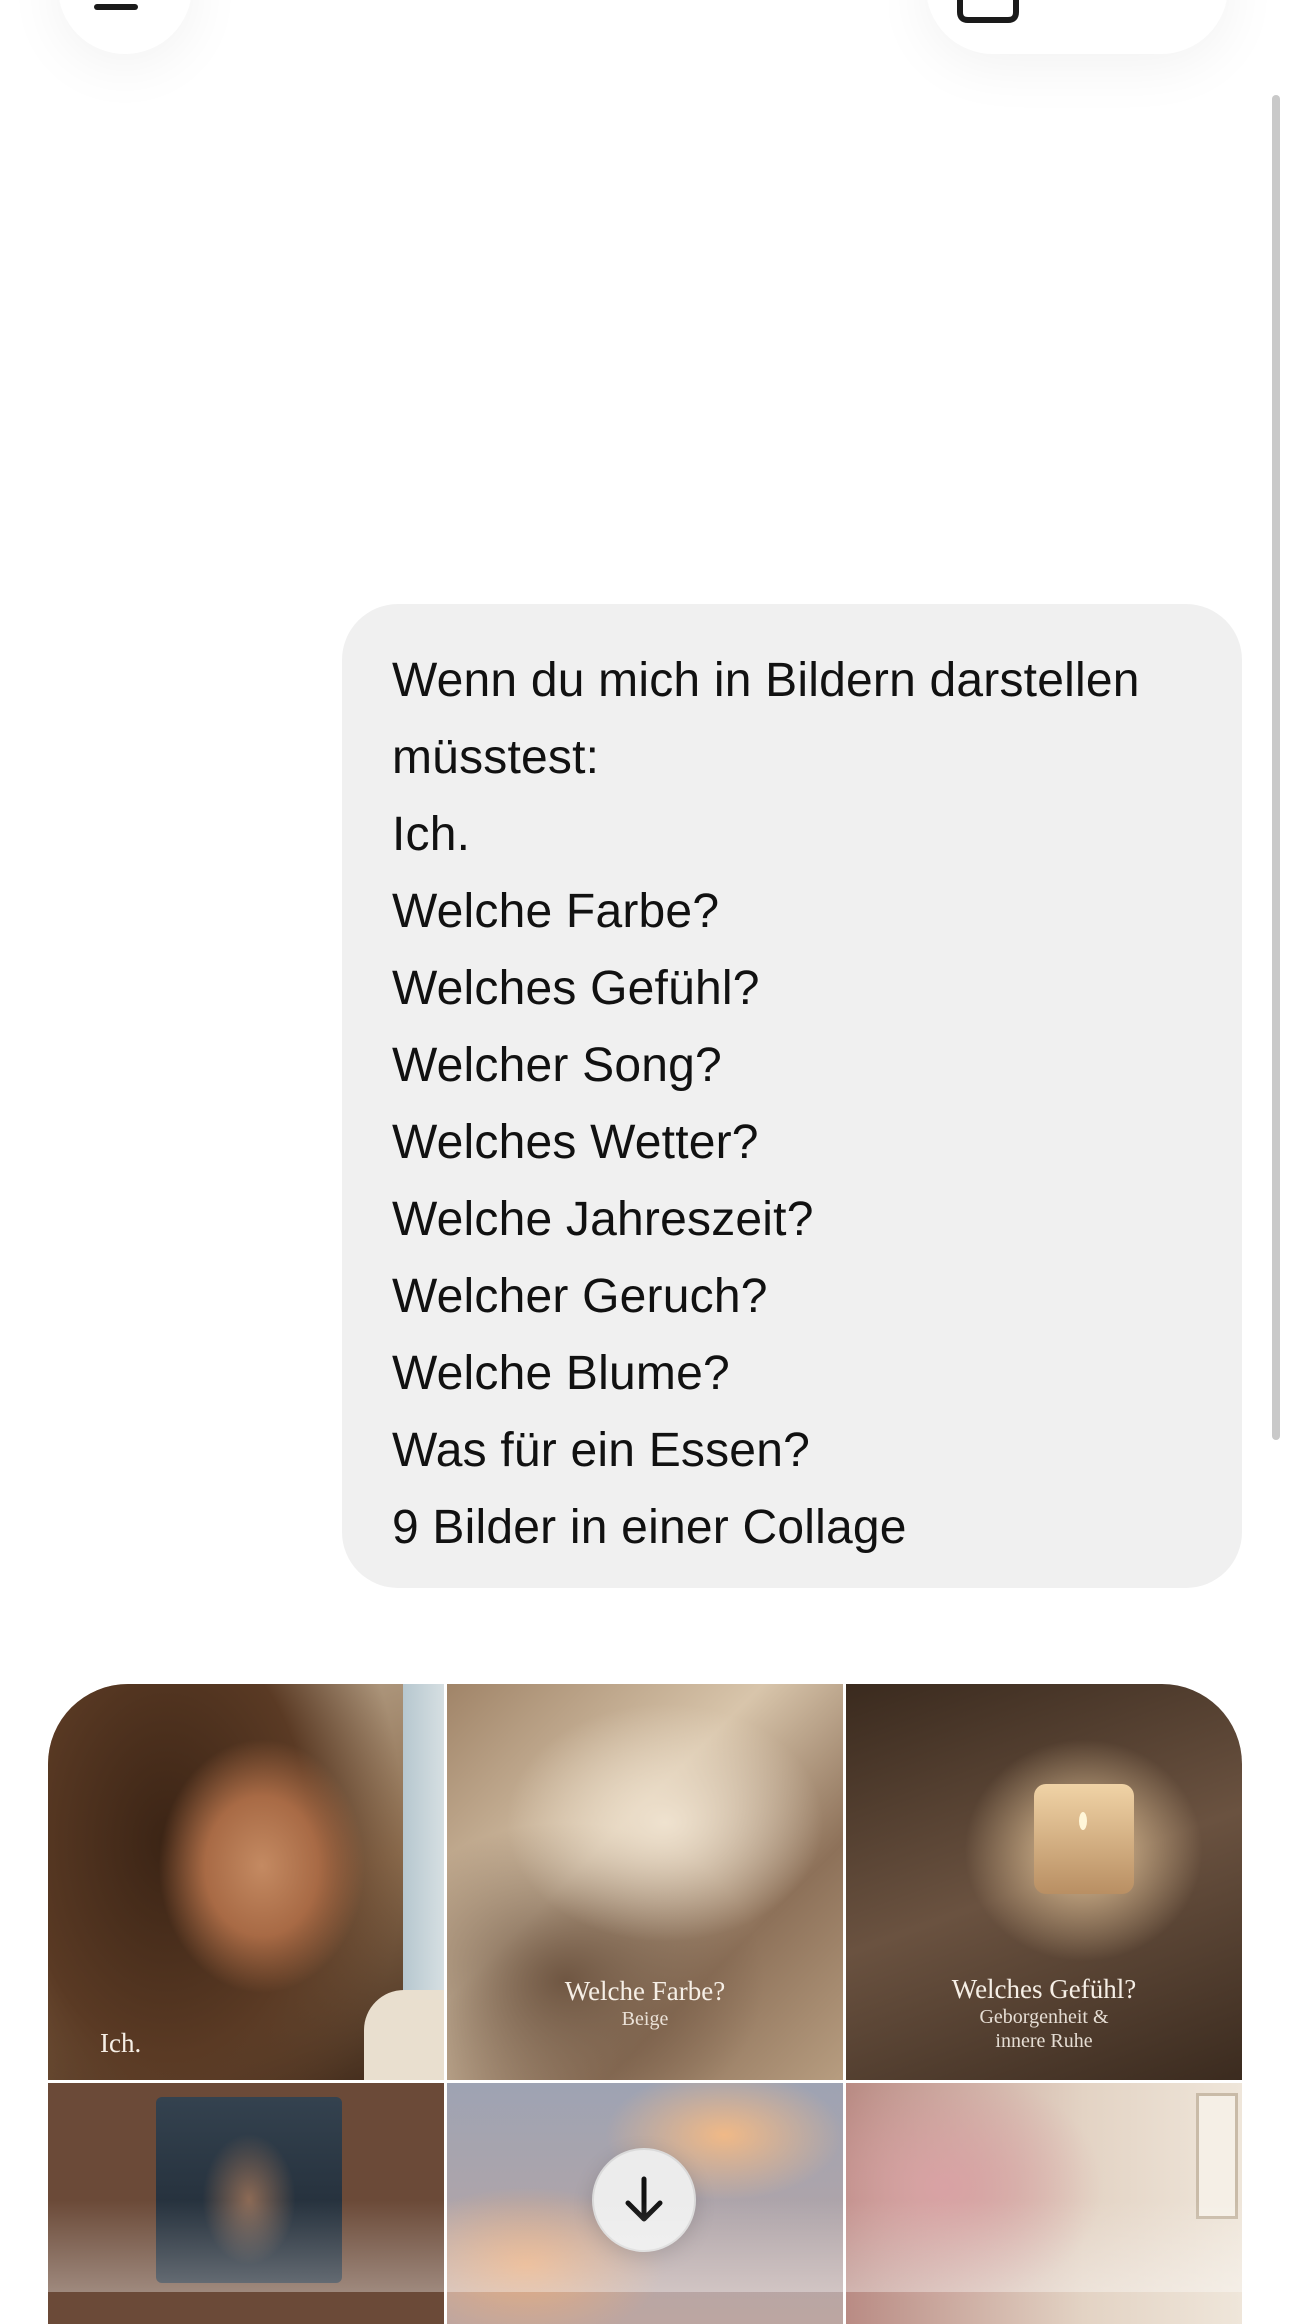 The width and height of the screenshot is (1290, 2324). I want to click on tile-caption: Welche Farbe?, so click(645, 1991).